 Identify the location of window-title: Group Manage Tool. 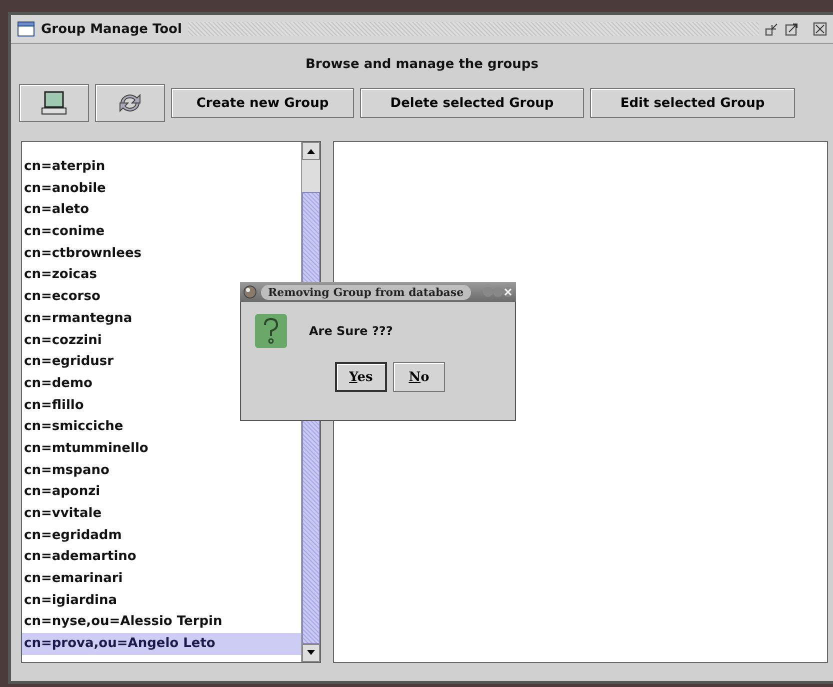
(111, 29).